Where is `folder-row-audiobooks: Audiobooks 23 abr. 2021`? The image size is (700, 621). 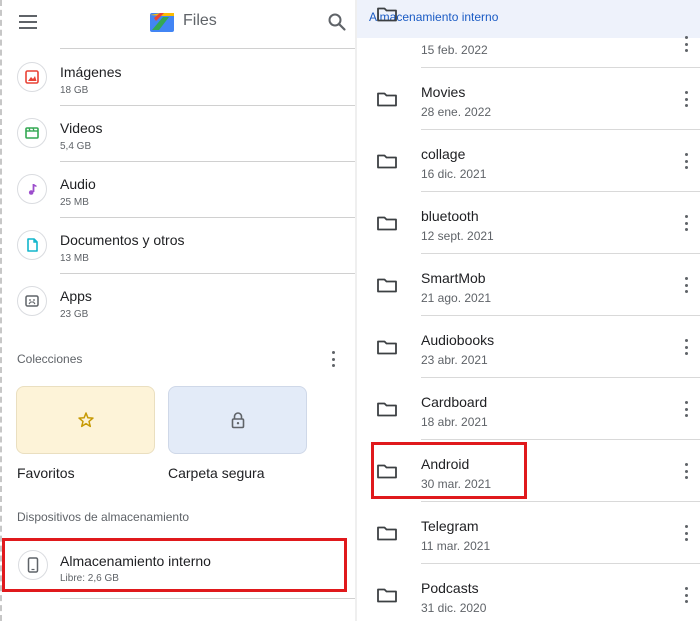
folder-row-audiobooks: Audiobooks 23 abr. 2021 is located at coordinates (528, 347).